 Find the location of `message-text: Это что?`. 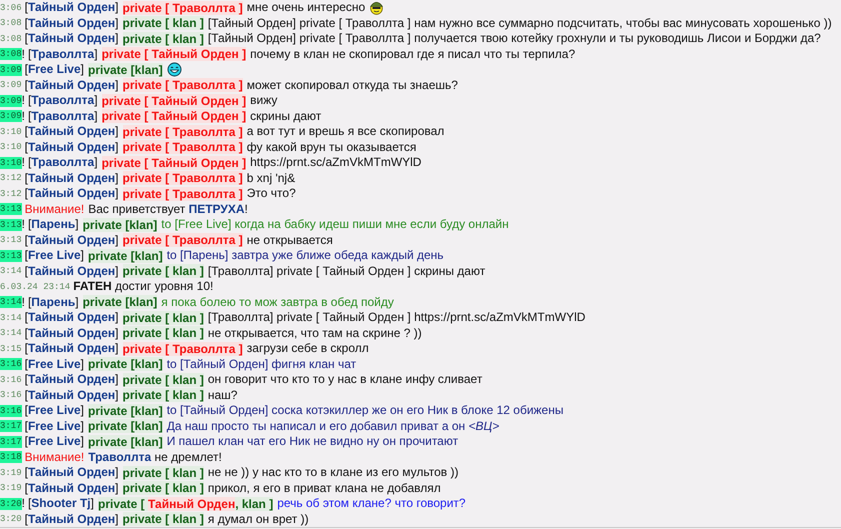

message-text: Это что? is located at coordinates (271, 194).